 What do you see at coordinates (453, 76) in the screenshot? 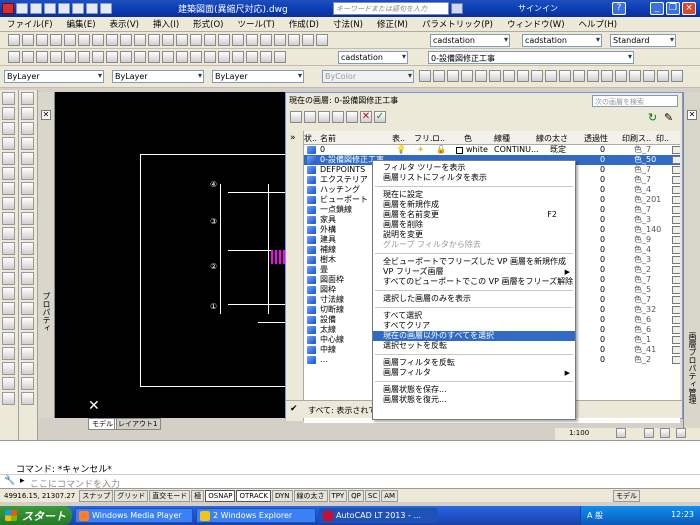
I see `polyline-icon` at bounding box center [453, 76].